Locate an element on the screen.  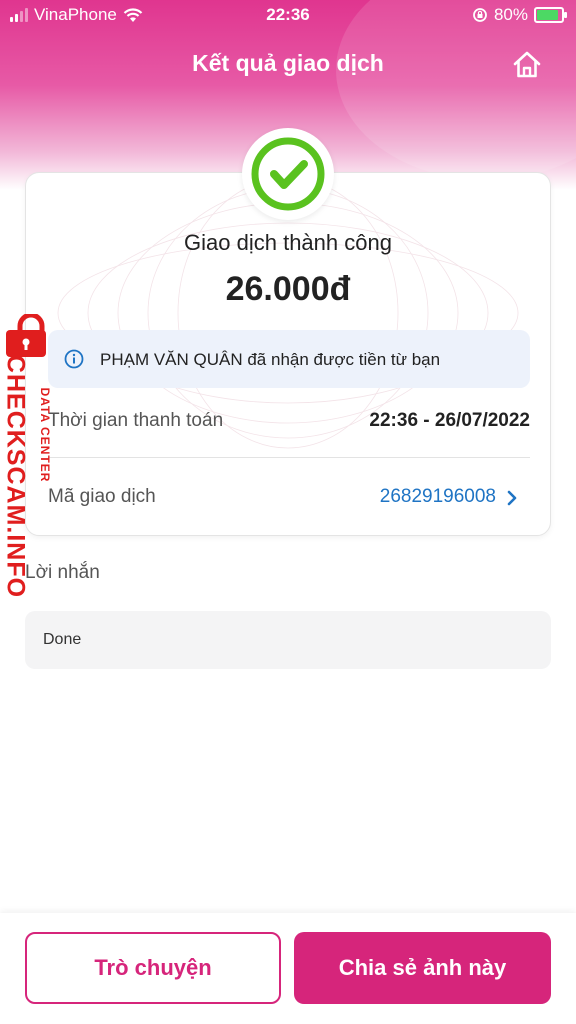
battery-percent: 80% is located at coordinates (510, 14).